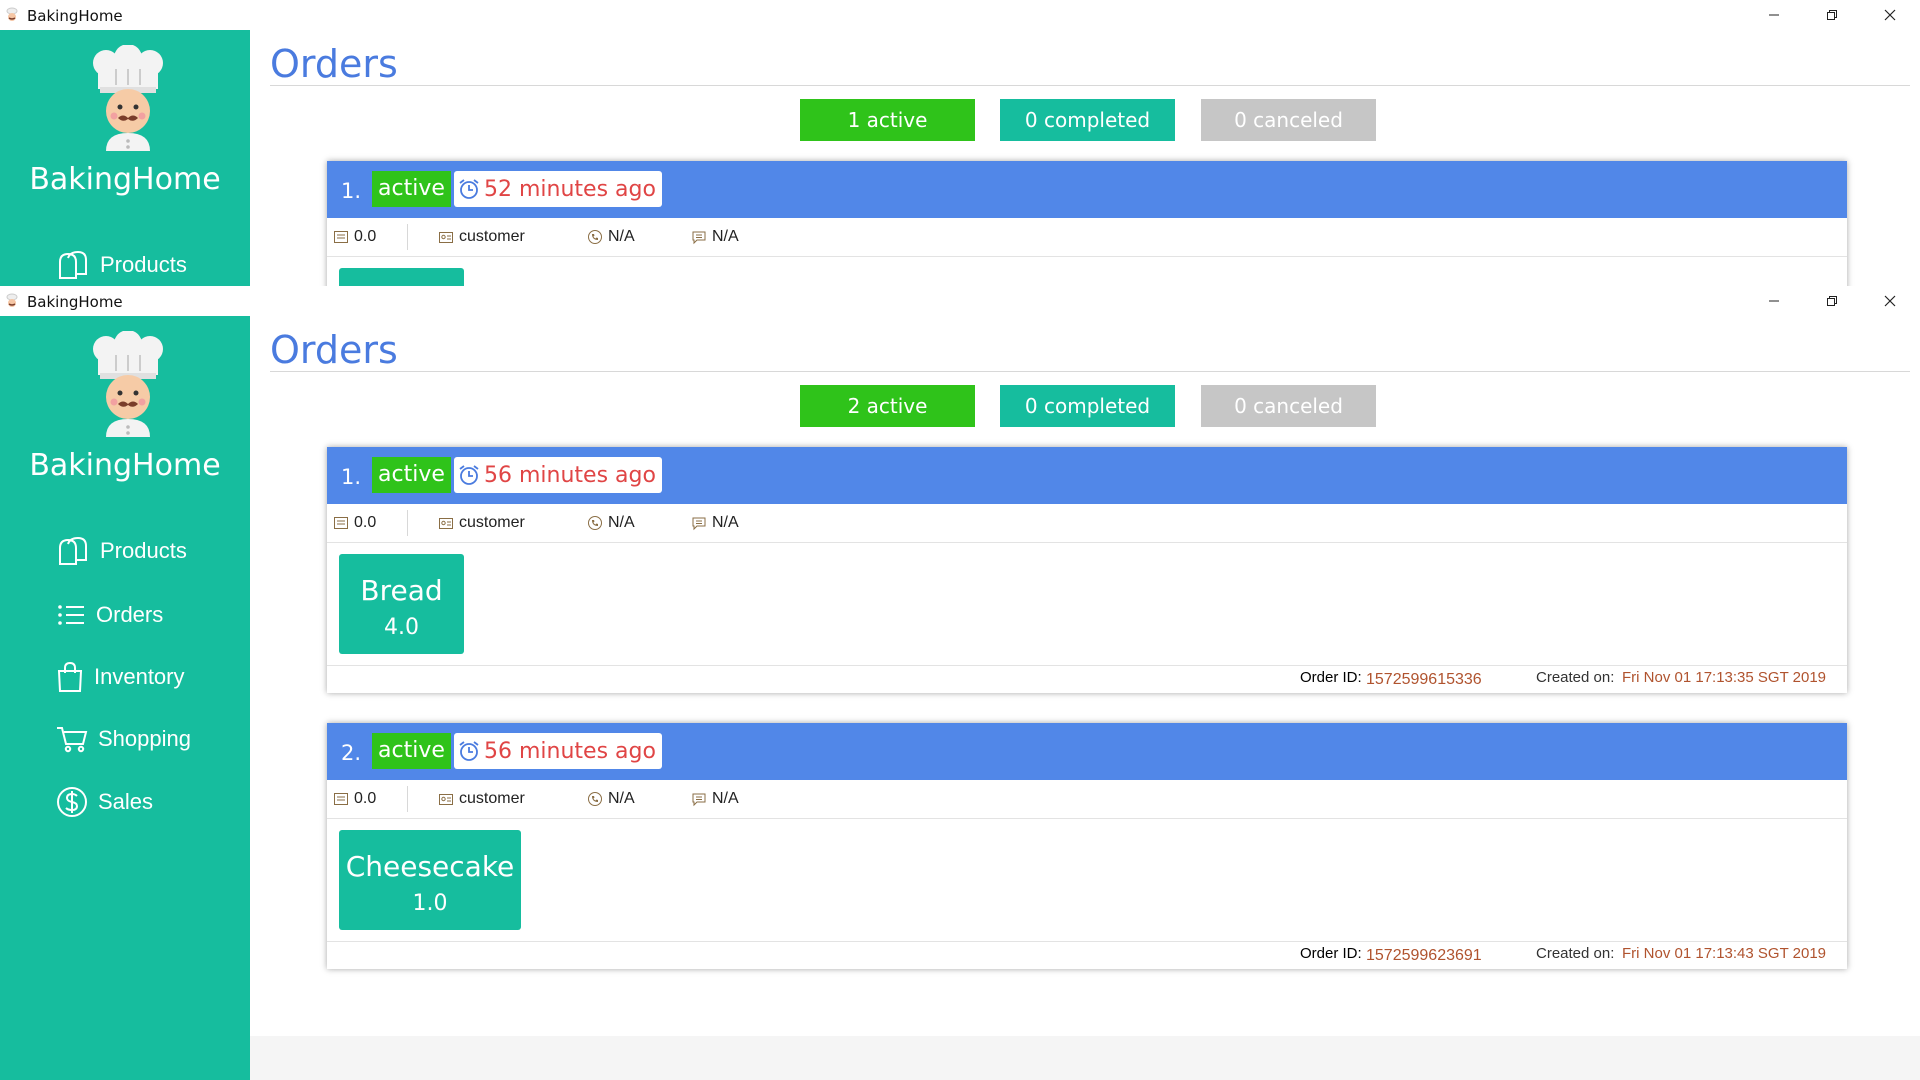 The width and height of the screenshot is (1920, 1080). Describe the element at coordinates (570, 189) in the screenshot. I see `time-ago: 52 minutes ago` at that location.